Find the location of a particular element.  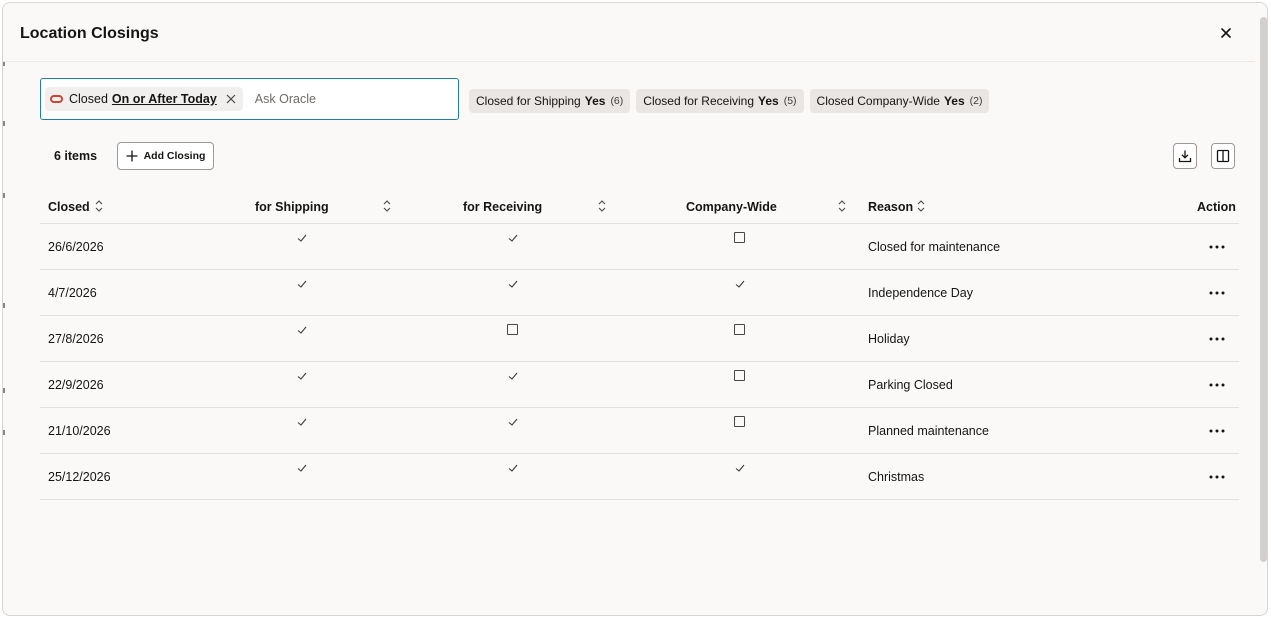

reason-cell: Holiday is located at coordinates (889, 339).